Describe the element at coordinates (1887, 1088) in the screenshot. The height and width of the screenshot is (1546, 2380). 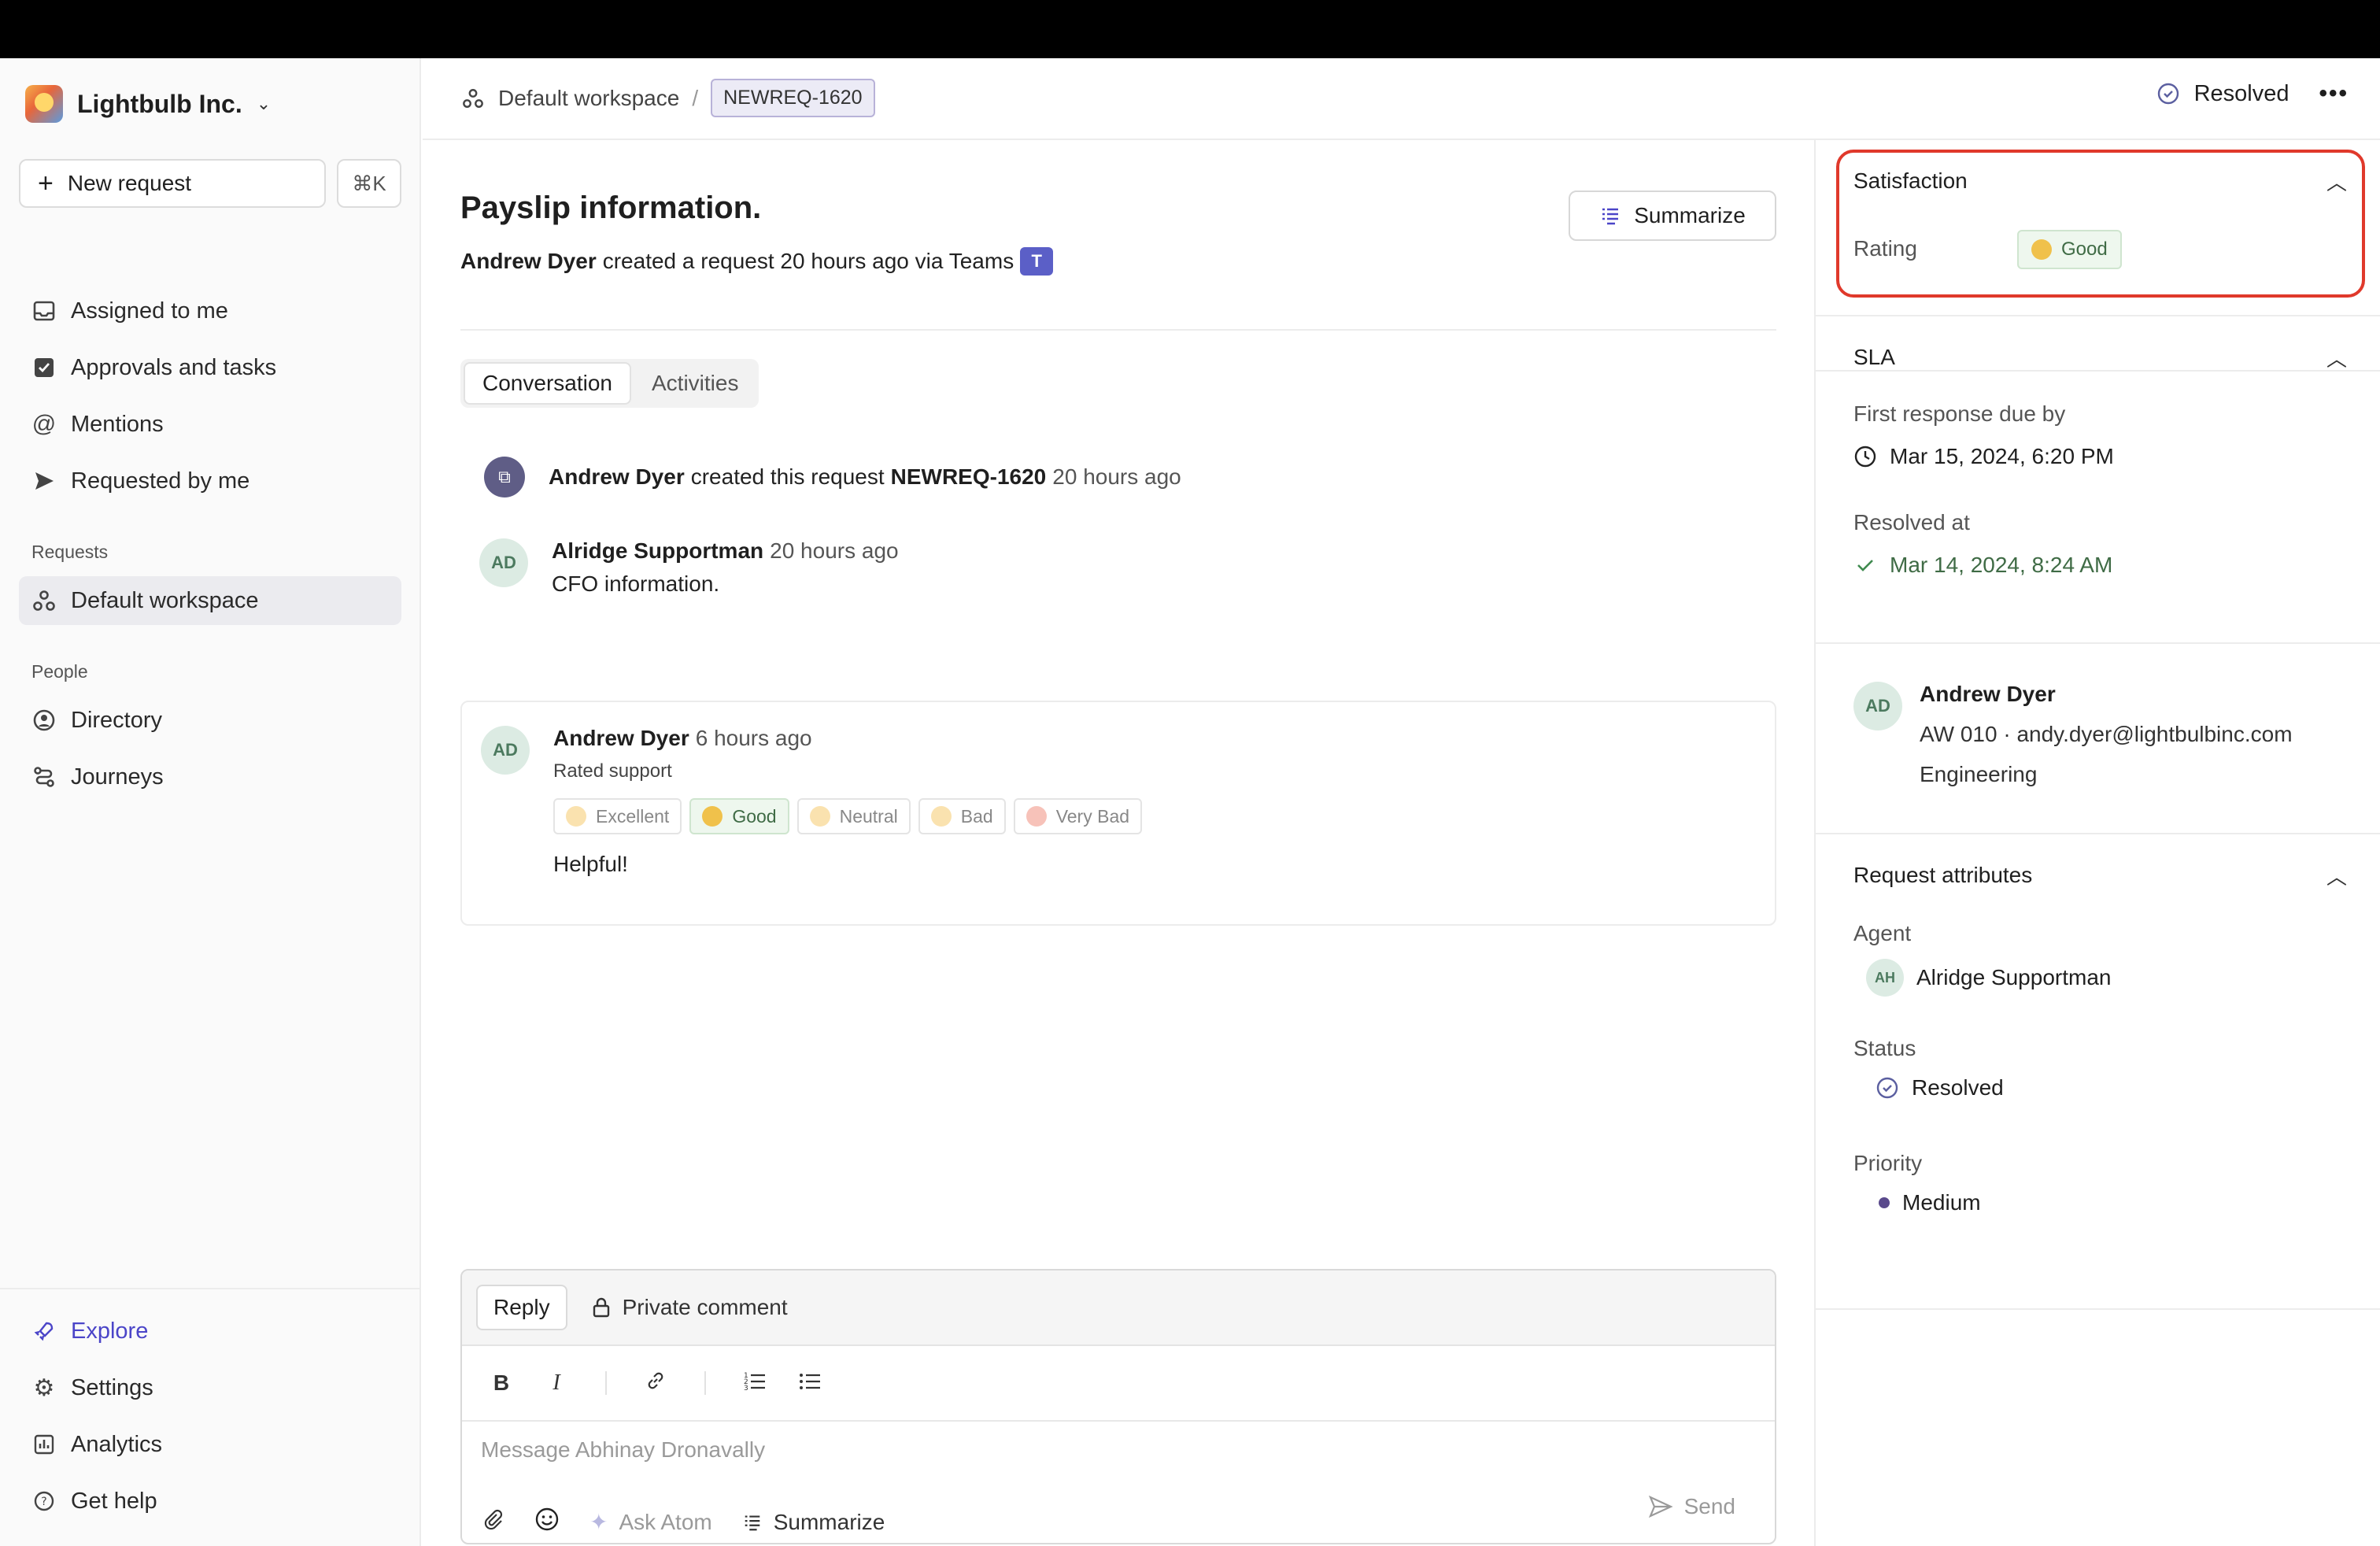
I see `check-circle-icon` at that location.